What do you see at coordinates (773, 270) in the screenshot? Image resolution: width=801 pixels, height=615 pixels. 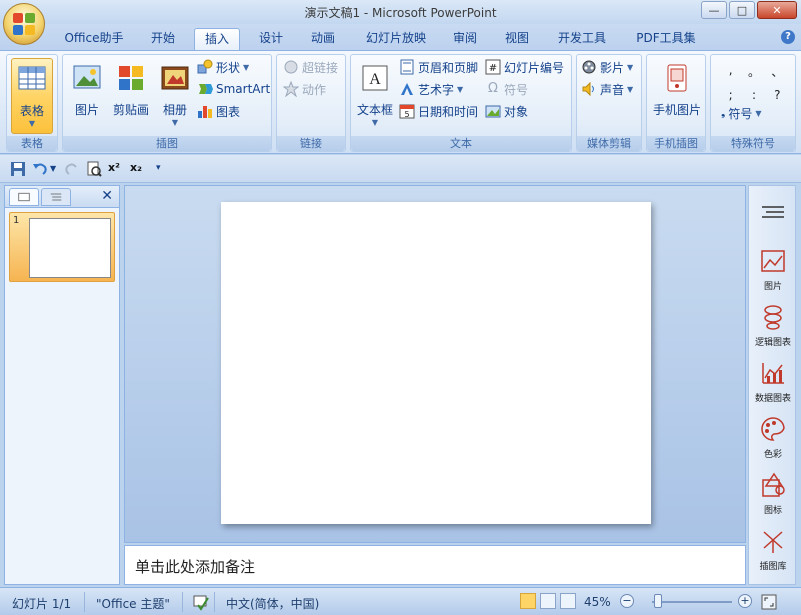 I see `panel-picture-button: 图片` at bounding box center [773, 270].